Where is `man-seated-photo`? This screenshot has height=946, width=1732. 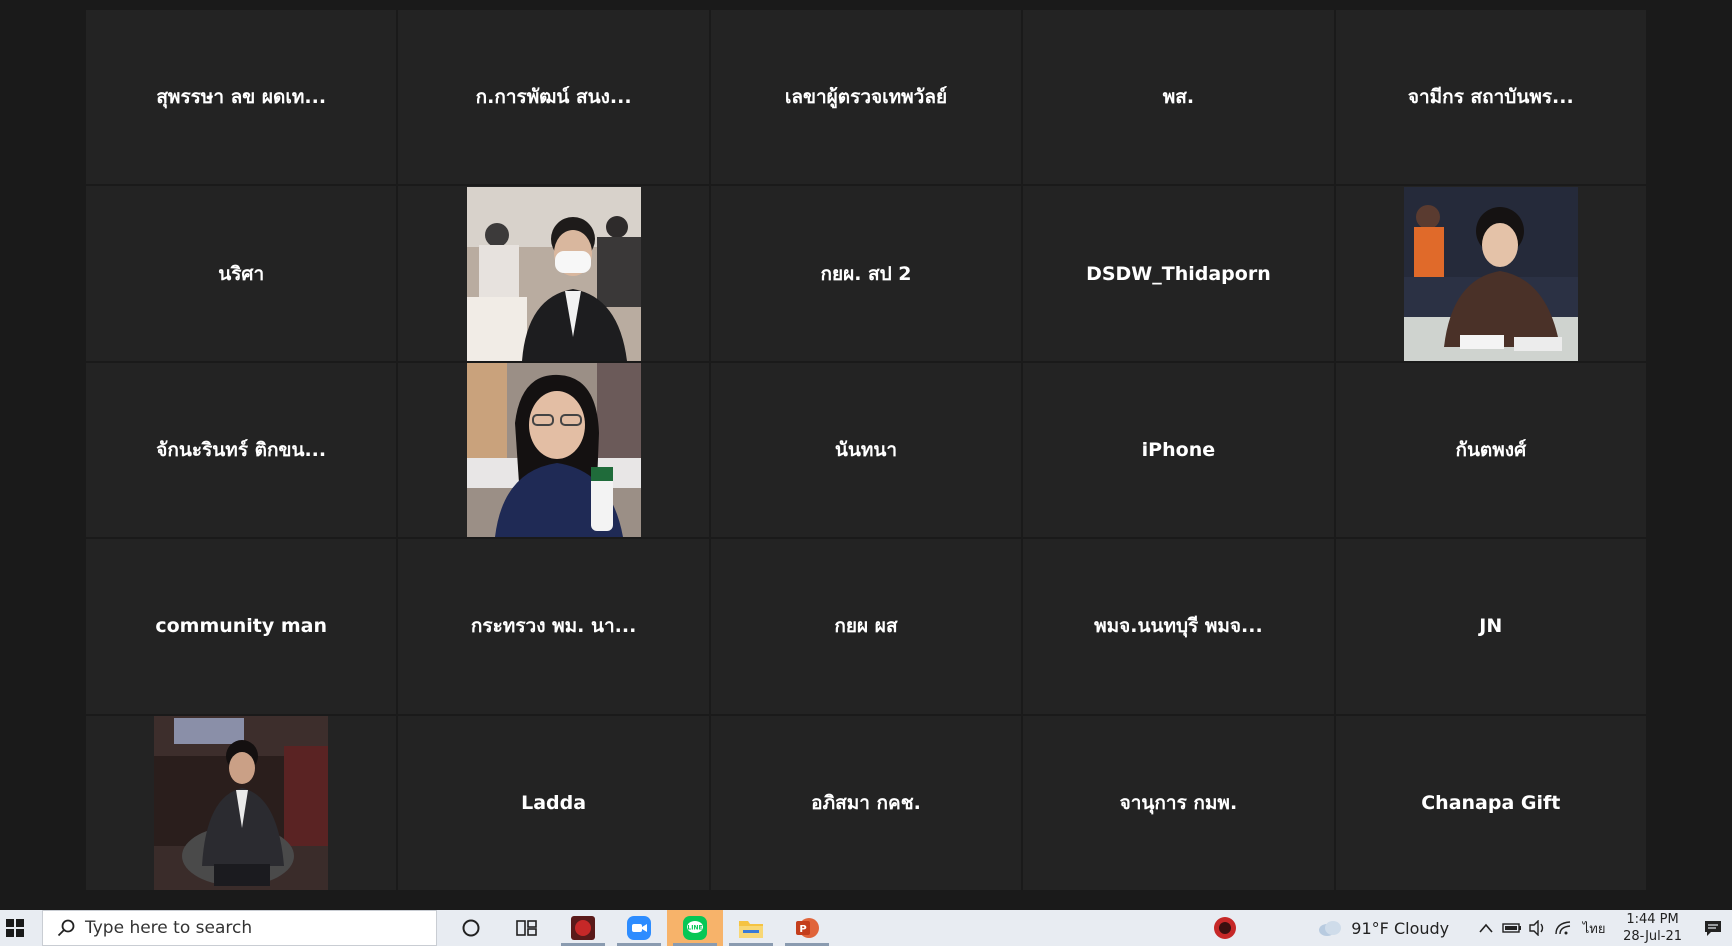
man-seated-photo is located at coordinates (241, 802).